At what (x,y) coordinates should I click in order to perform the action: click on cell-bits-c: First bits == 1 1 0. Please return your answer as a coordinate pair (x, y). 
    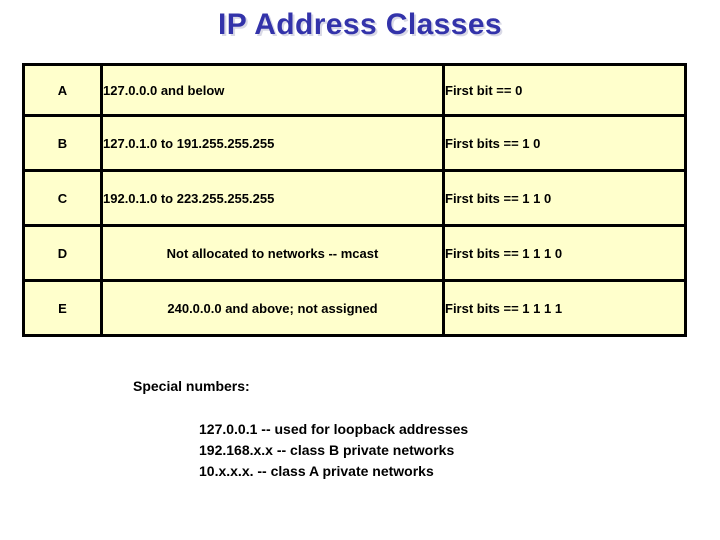
    Looking at the image, I should click on (564, 198).